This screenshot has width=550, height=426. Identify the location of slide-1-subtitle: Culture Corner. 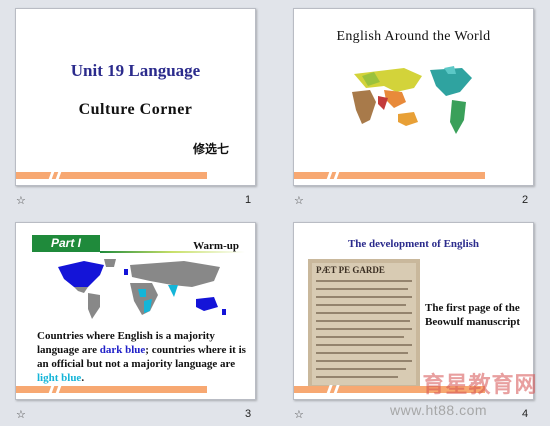
(135, 109).